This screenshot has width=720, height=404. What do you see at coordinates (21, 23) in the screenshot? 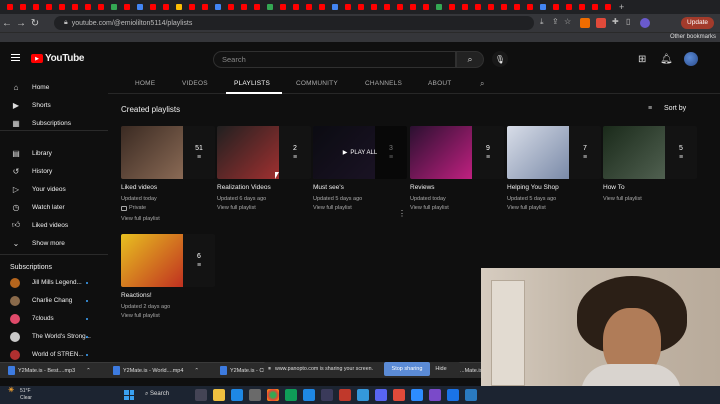
I see `forward-icon: →` at bounding box center [21, 23].